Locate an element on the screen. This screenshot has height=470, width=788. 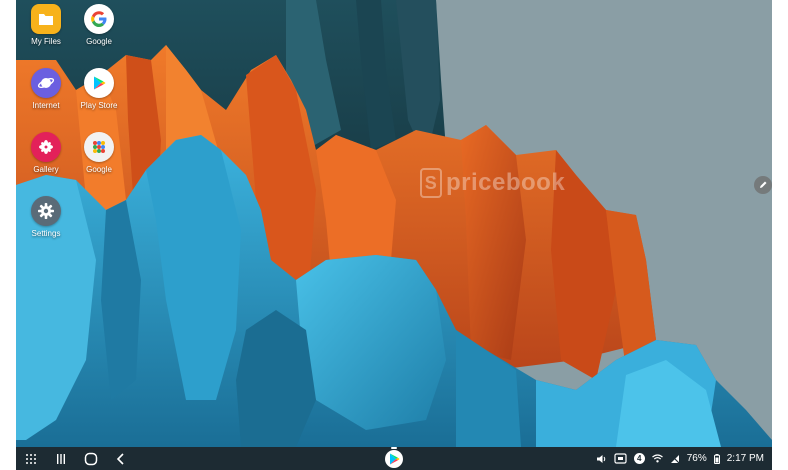
screen-capture-icon is located at coordinates (620, 458).